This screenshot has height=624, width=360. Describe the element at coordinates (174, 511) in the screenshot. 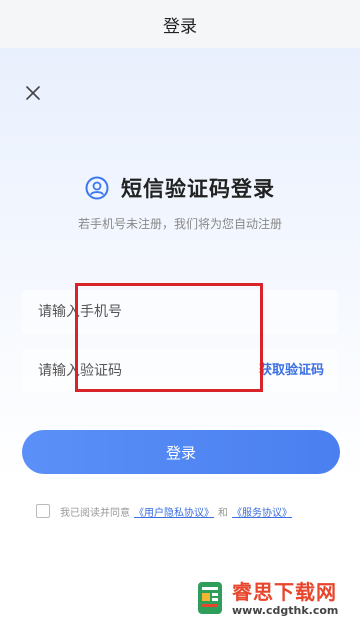

I see `privacy-agreement-link: 《用户隐私协议》` at that location.